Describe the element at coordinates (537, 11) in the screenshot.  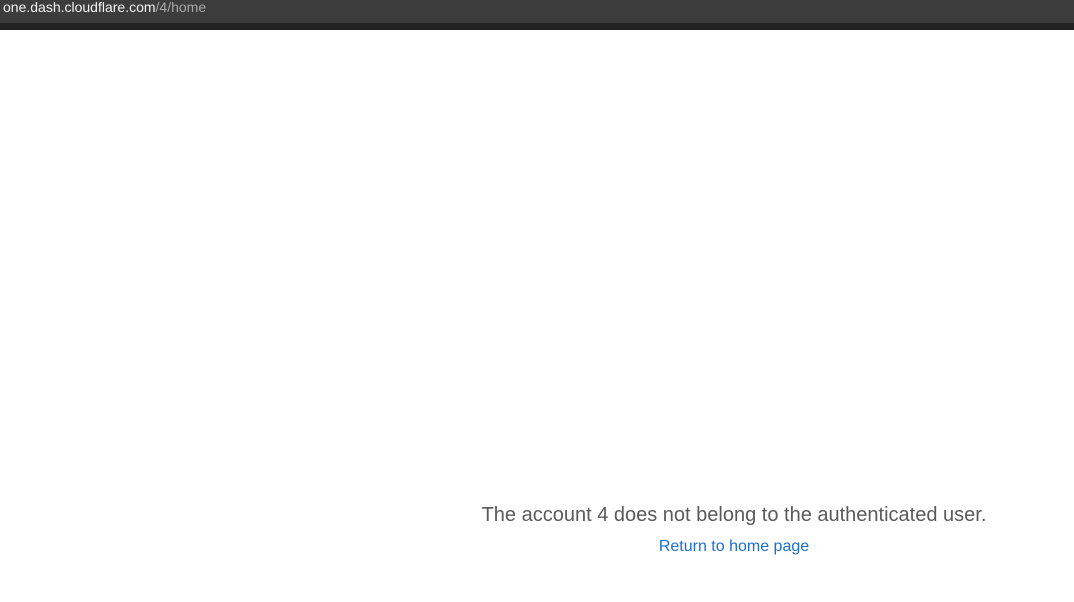
I see `browser-address-bar: one.dash.cloudflare.com/4/home` at that location.